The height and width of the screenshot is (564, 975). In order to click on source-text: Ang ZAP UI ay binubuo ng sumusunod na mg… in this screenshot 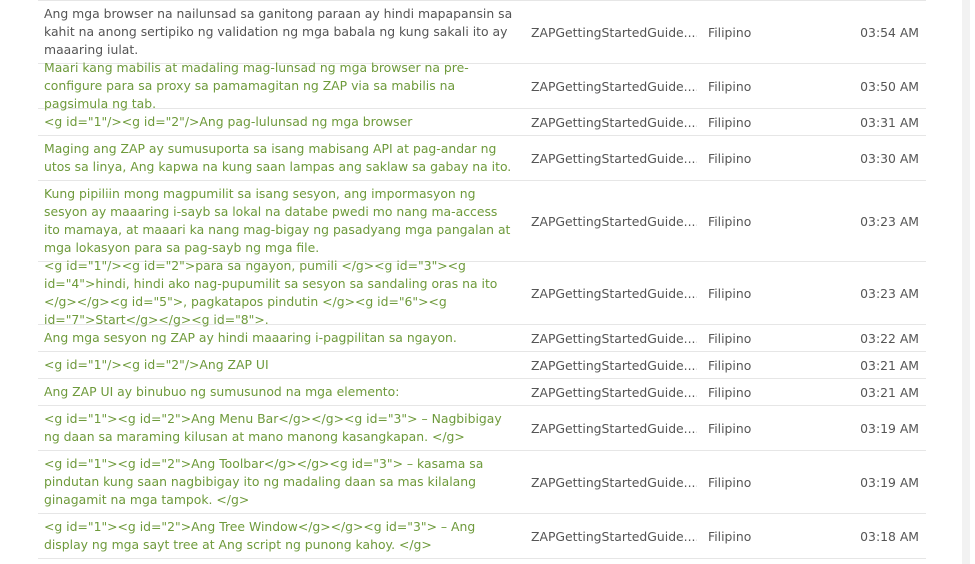, I will do `click(222, 391)`.